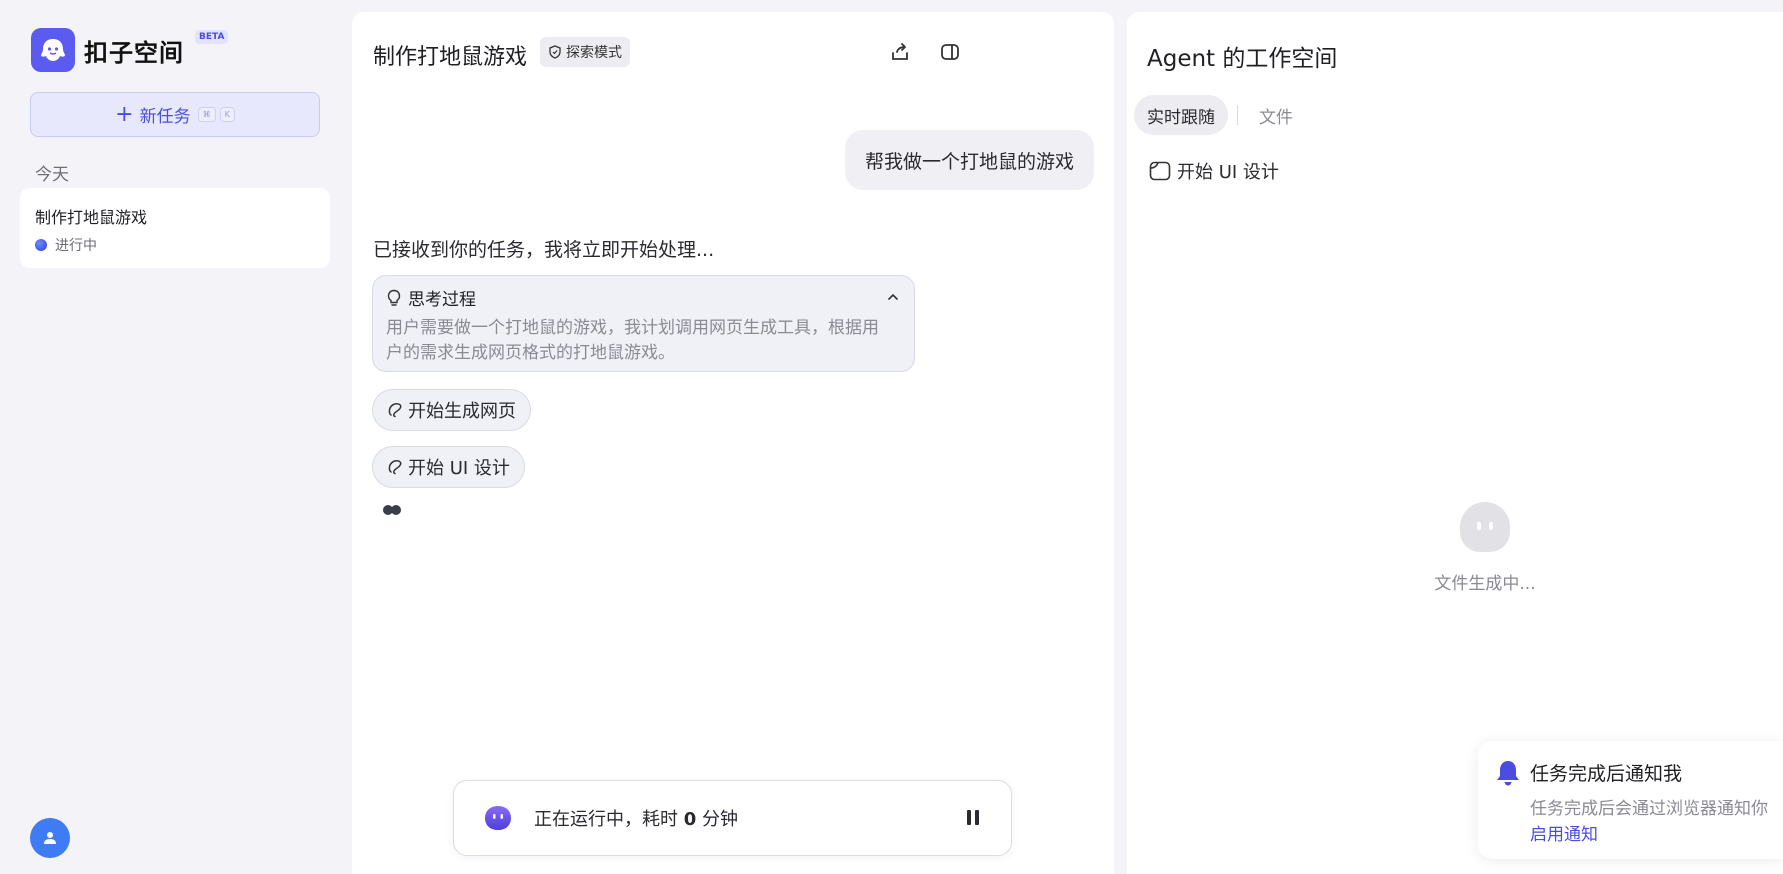 The image size is (1783, 874). I want to click on step-pill-ui-design: 开始 UI 设计, so click(448, 467).